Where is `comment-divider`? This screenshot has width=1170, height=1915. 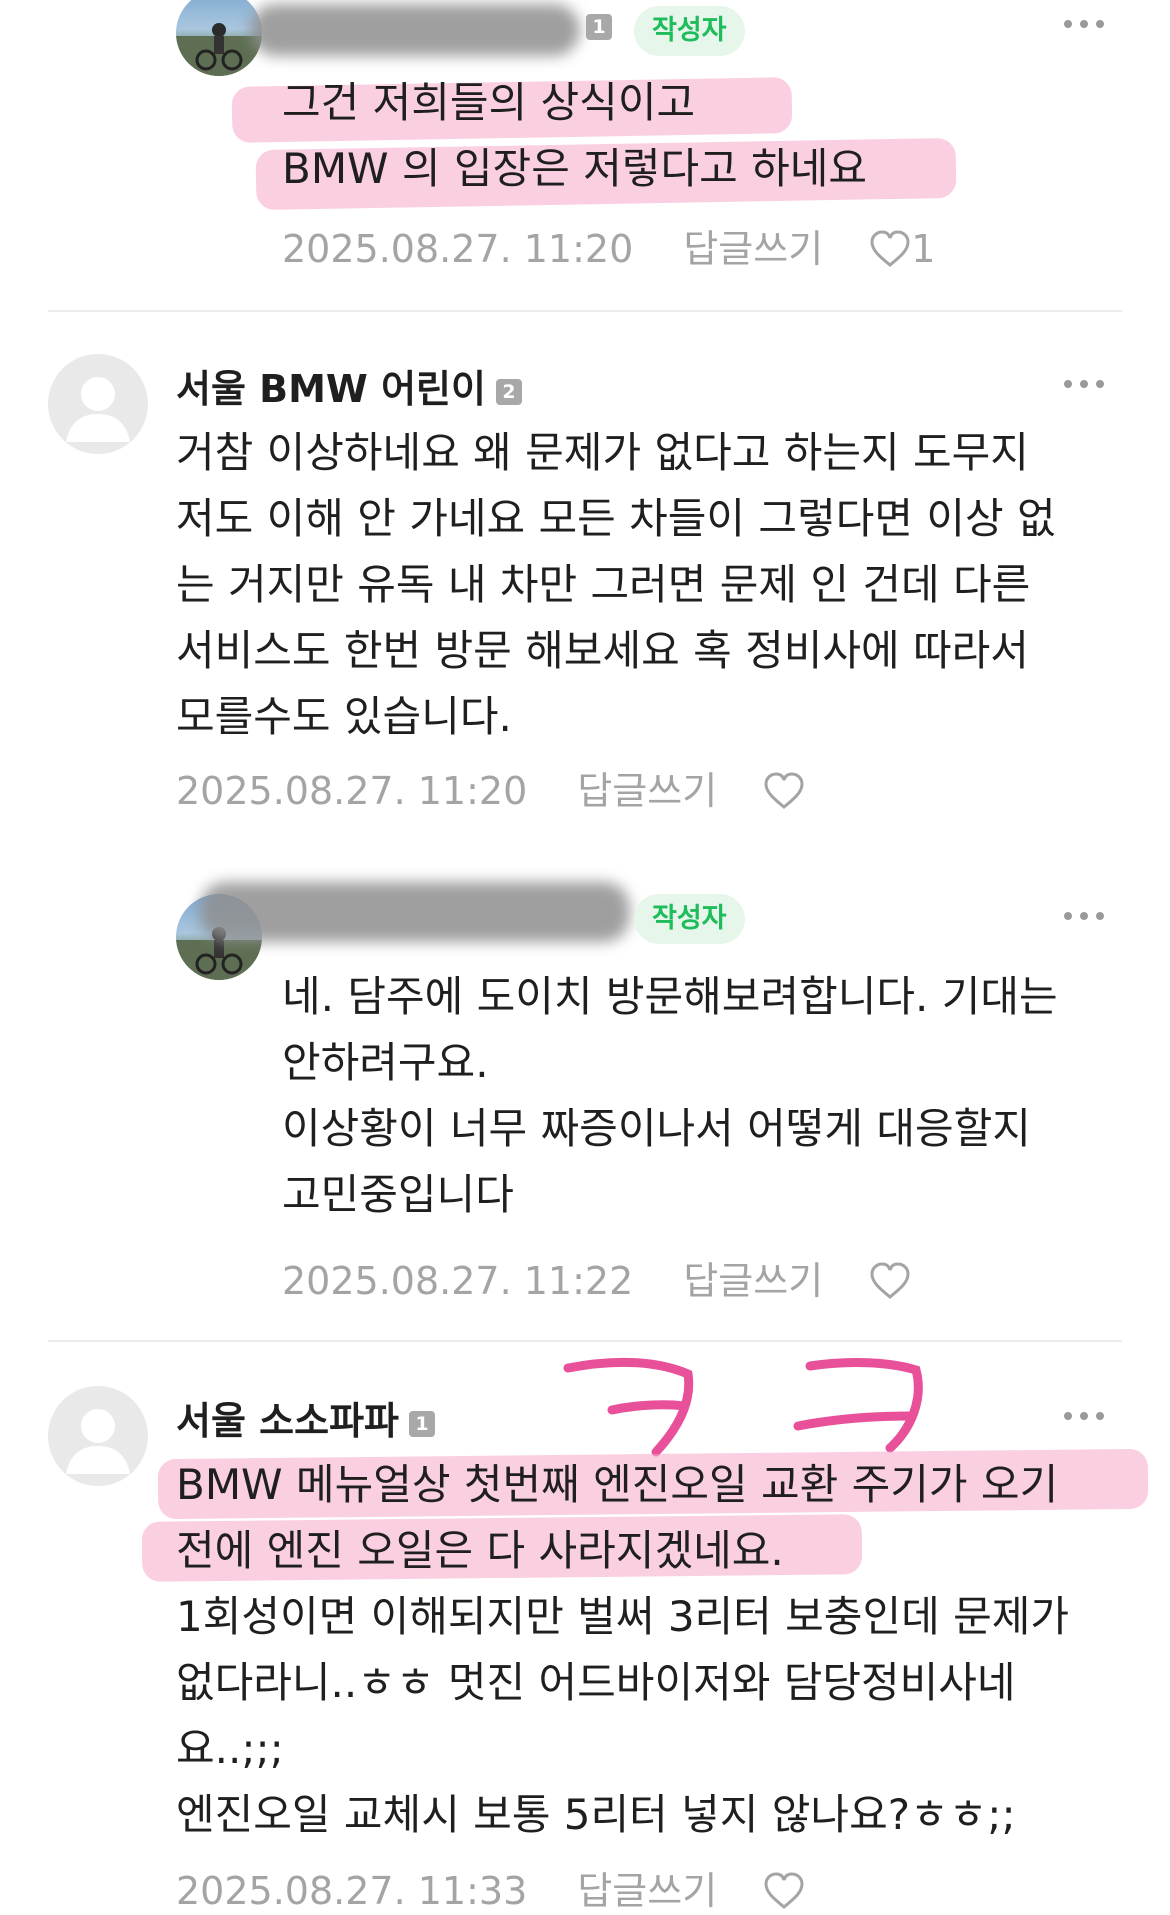
comment-divider is located at coordinates (585, 311).